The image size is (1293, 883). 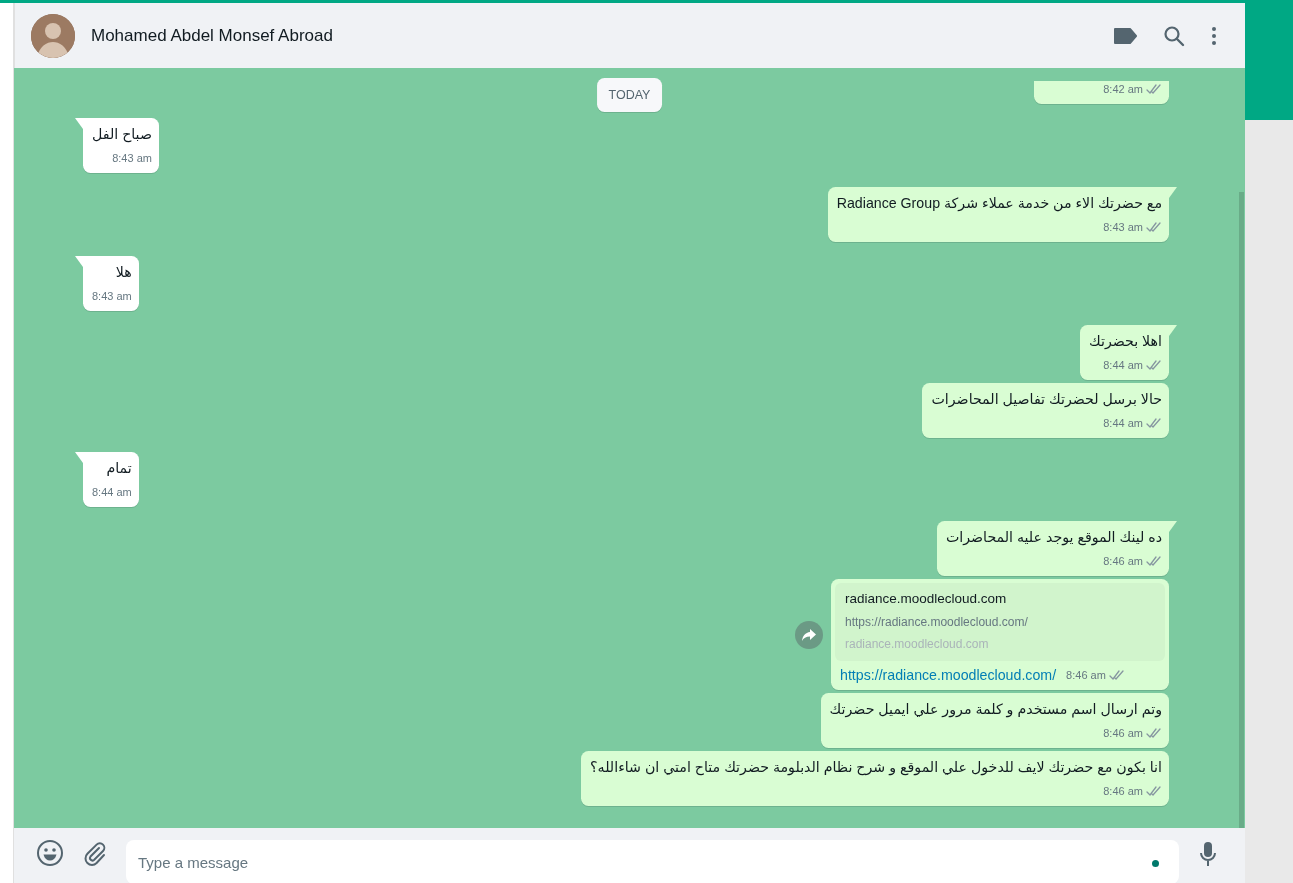 What do you see at coordinates (995, 710) in the screenshot?
I see `message-text: وتم ارسال اسم مستخدم و كلمة مرور علي ايميل حضرتك` at bounding box center [995, 710].